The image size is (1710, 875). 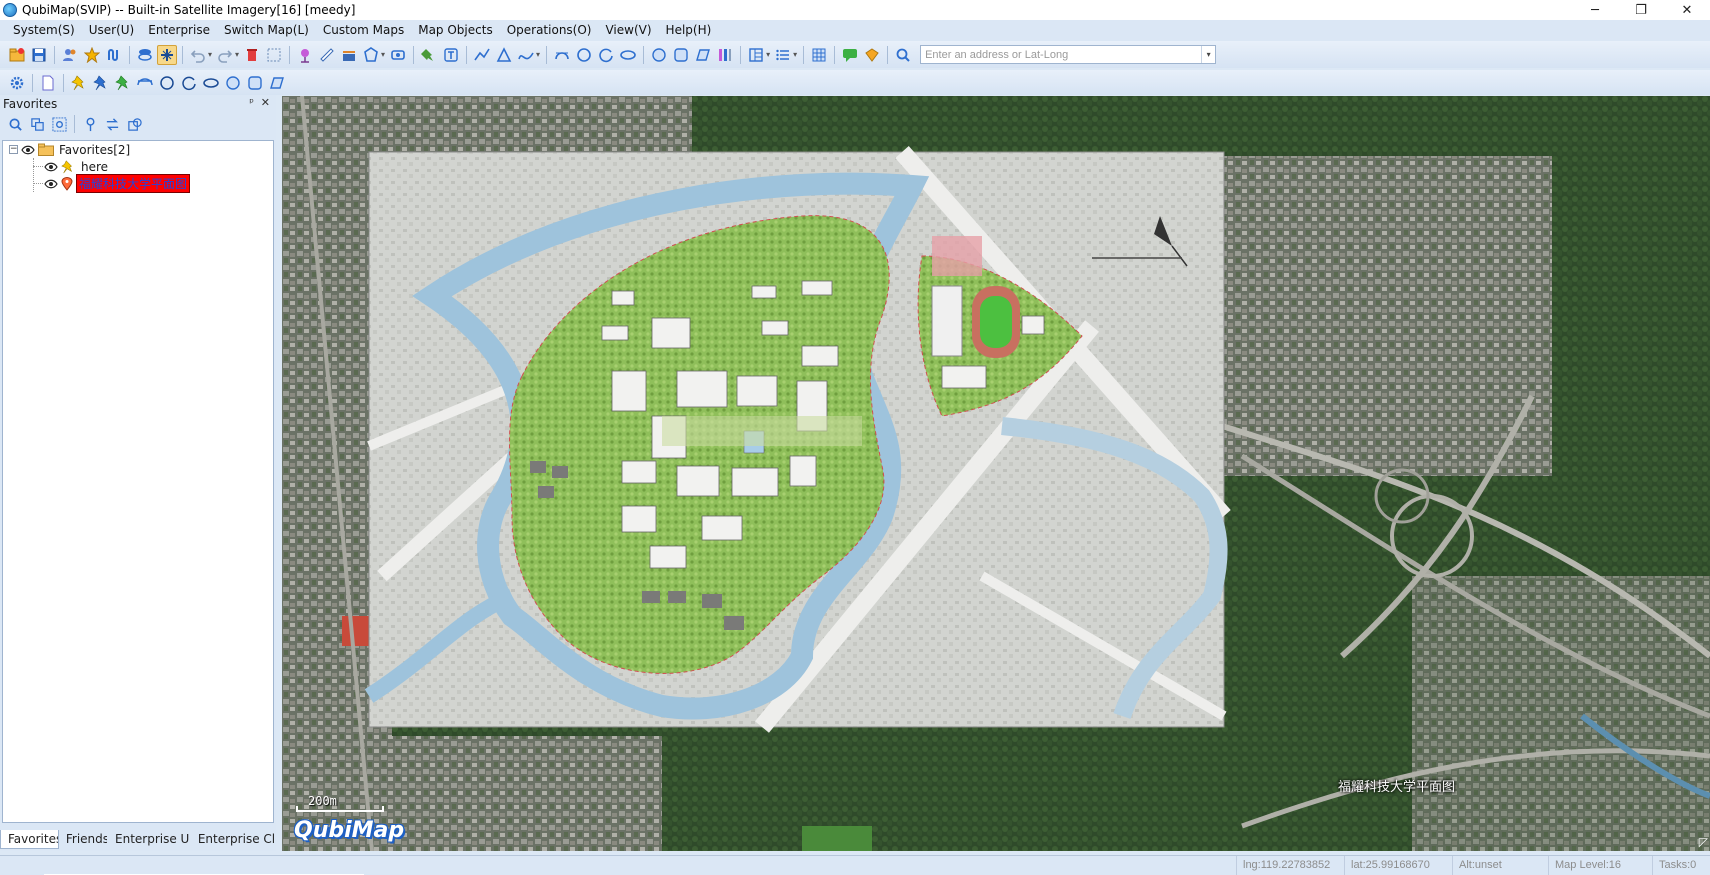 What do you see at coordinates (274, 55) in the screenshot?
I see `select-rect-icon` at bounding box center [274, 55].